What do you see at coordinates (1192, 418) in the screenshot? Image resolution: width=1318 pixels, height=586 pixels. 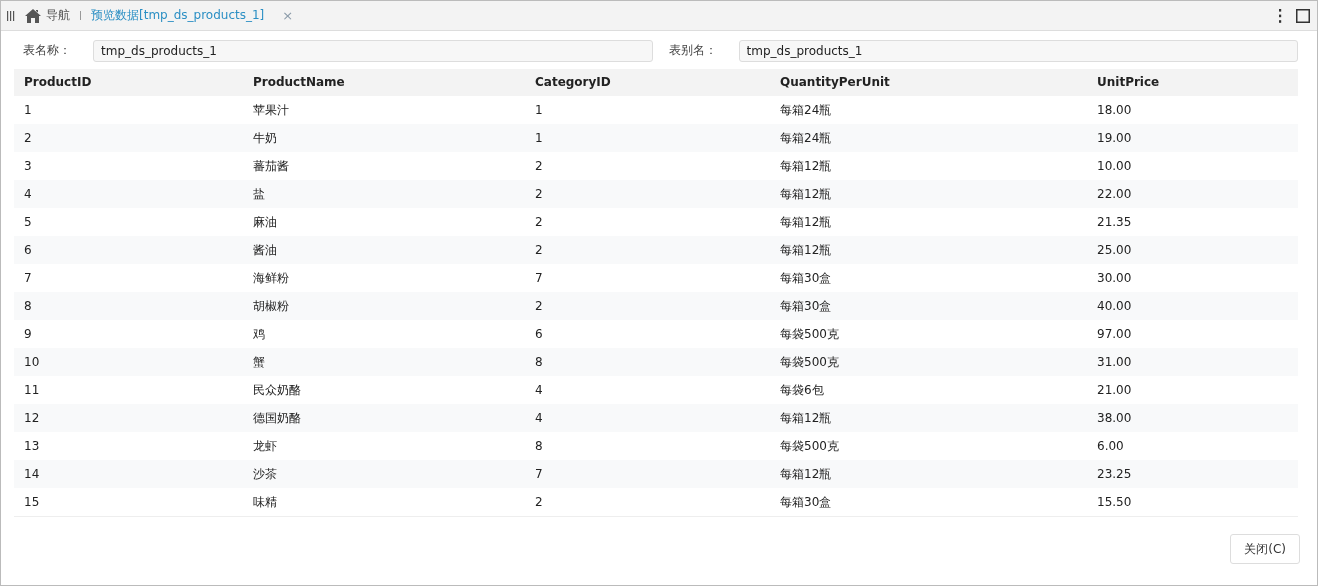 I see `table-cell: 38.00` at bounding box center [1192, 418].